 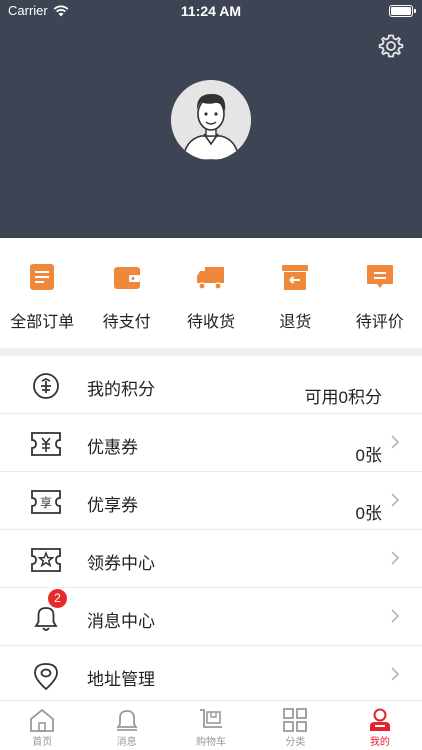 What do you see at coordinates (42, 293) in the screenshot?
I see `order-all-button: 全部订单` at bounding box center [42, 293].